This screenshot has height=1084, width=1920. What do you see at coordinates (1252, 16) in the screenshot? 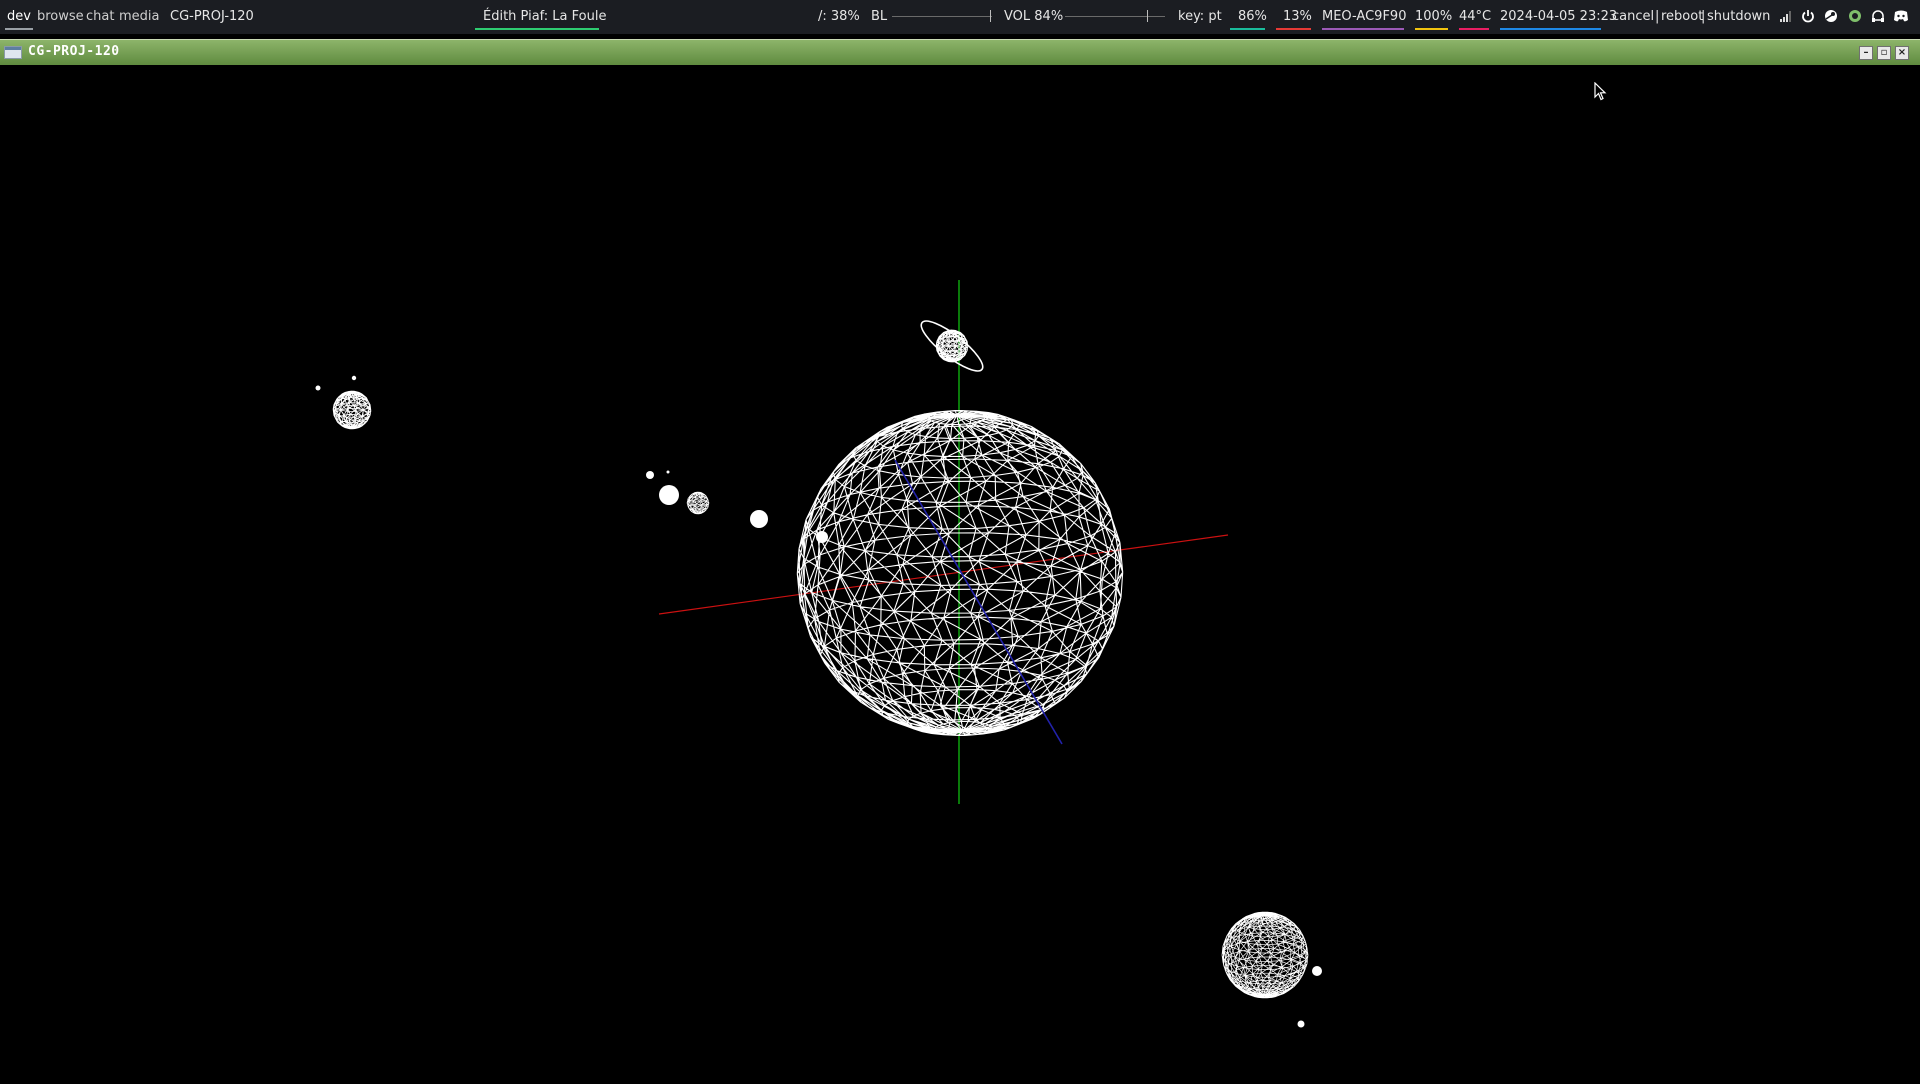
I see `cpu-usage: 86%` at bounding box center [1252, 16].